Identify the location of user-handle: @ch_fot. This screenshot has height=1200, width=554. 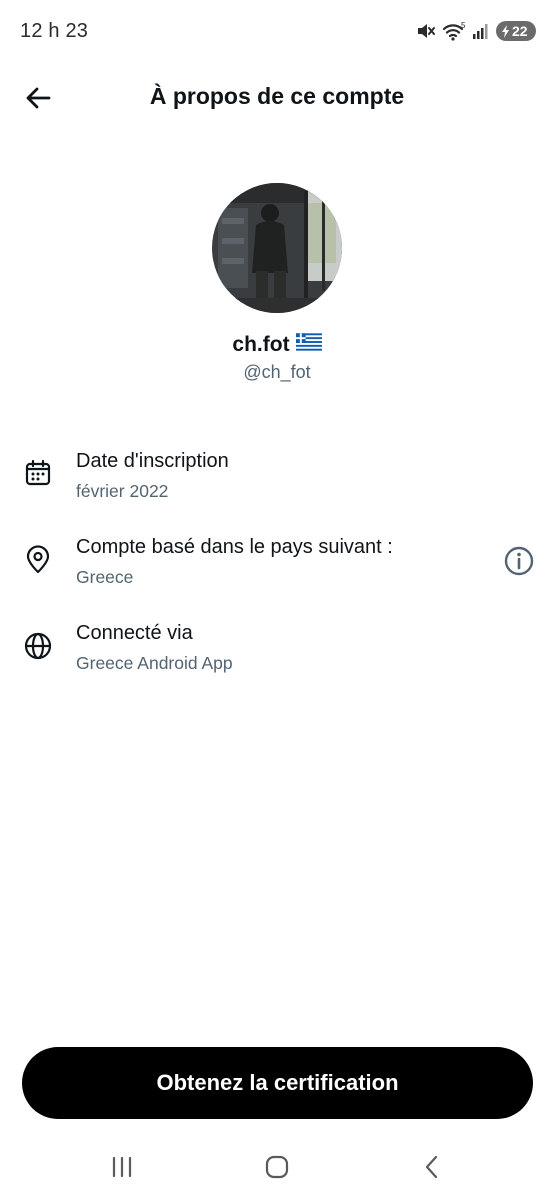
(277, 372).